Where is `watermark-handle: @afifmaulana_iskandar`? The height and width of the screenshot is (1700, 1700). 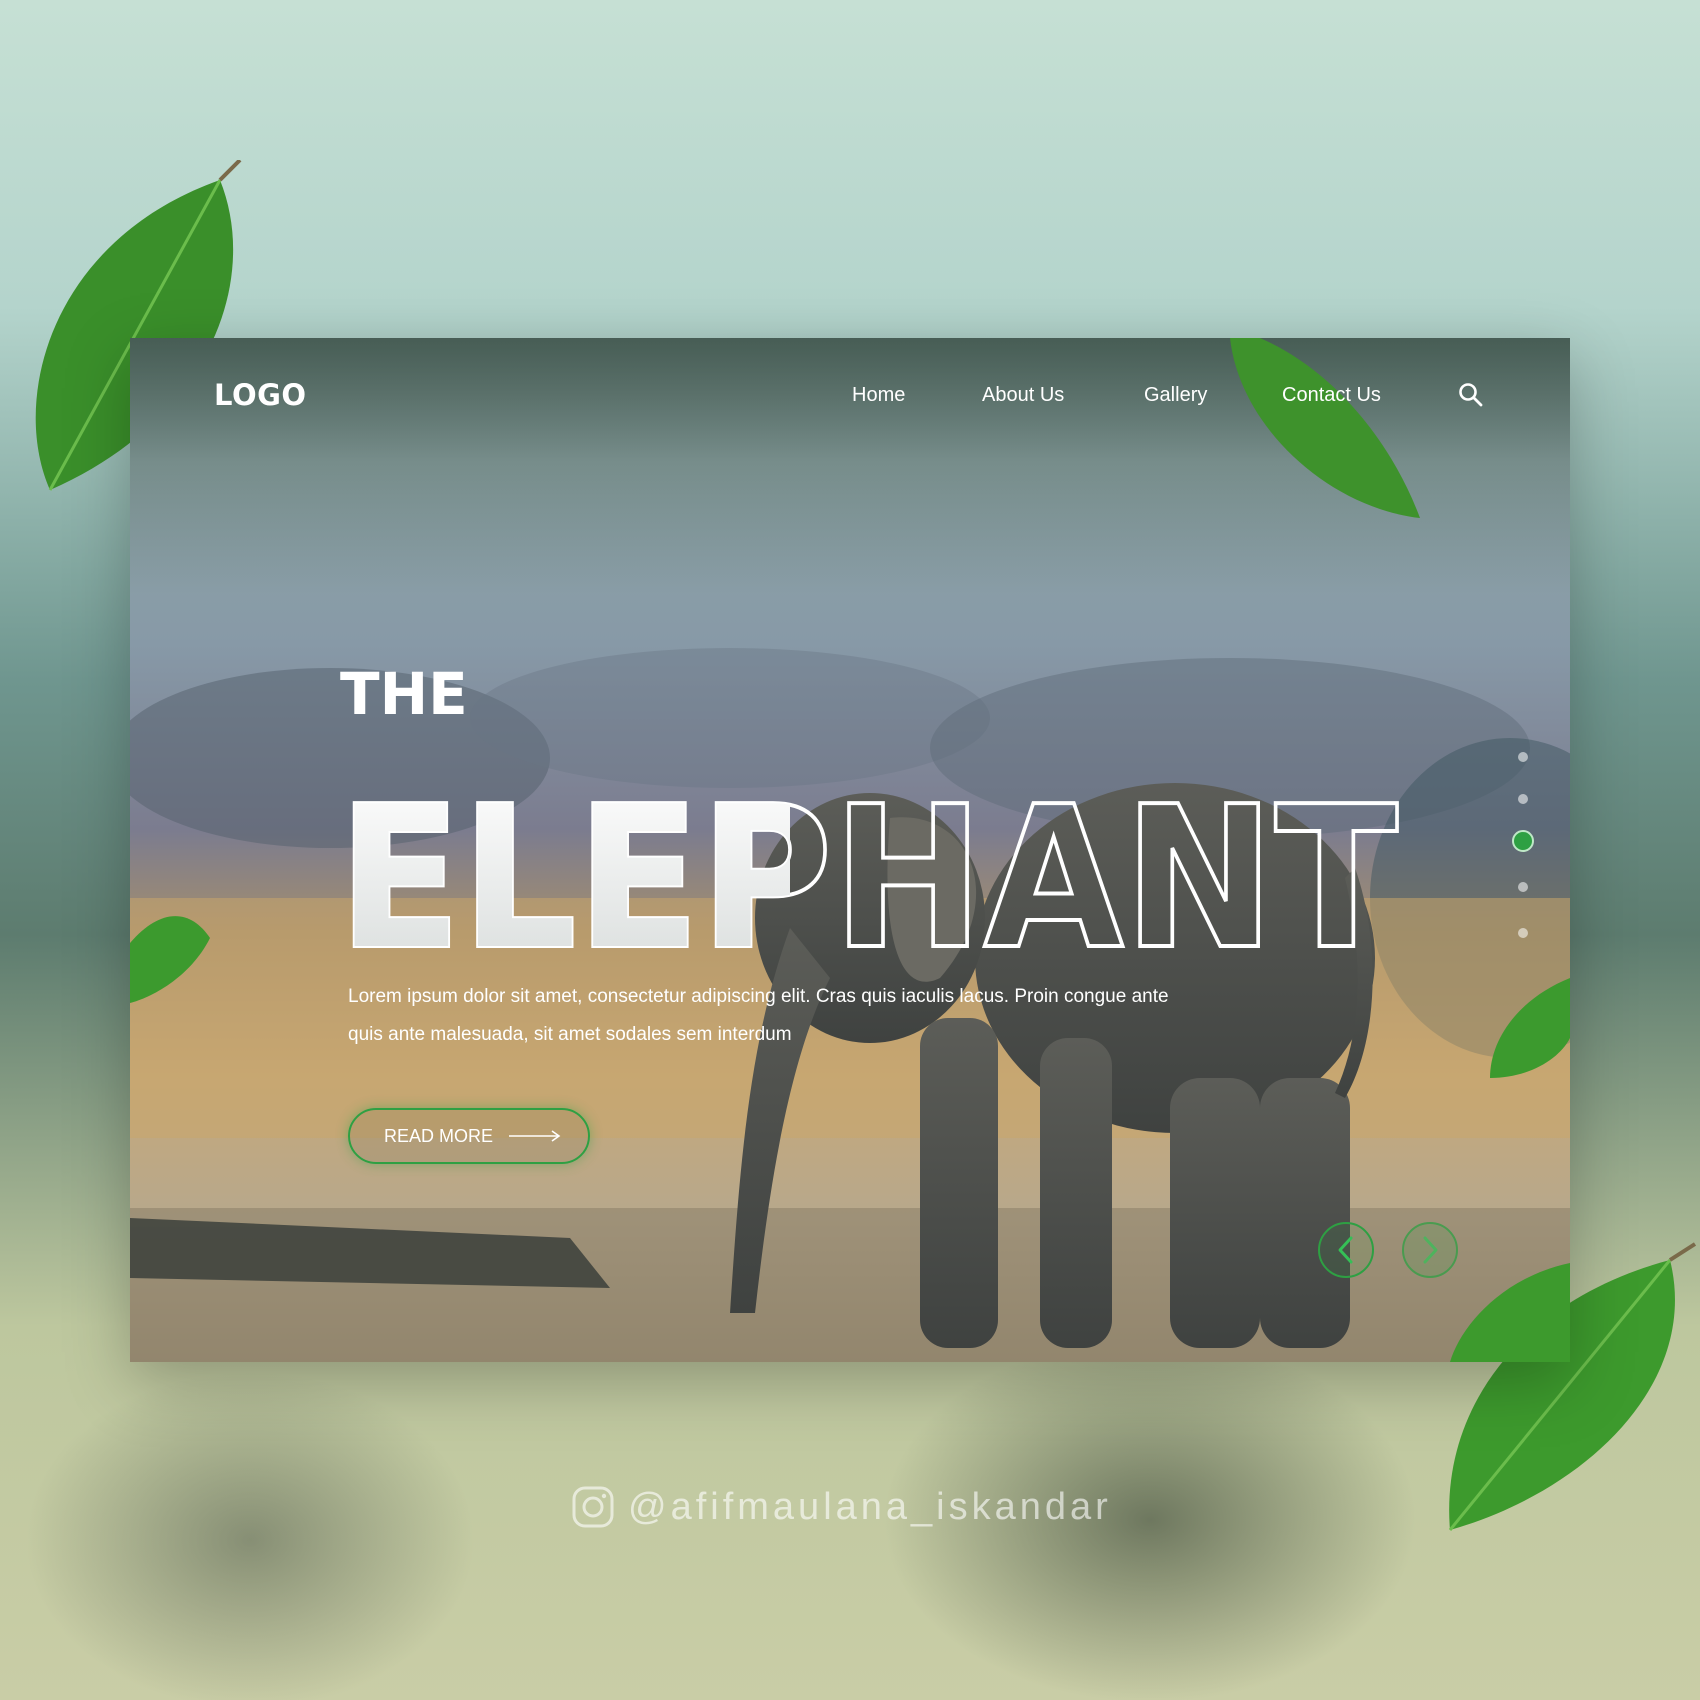
watermark-handle: @afifmaulana_iskandar is located at coordinates (870, 1506).